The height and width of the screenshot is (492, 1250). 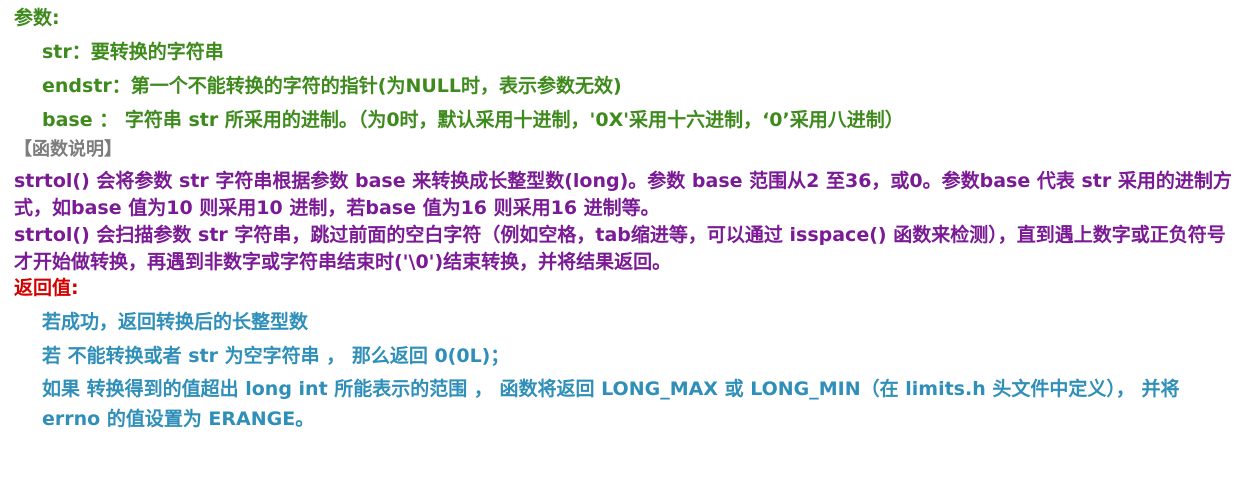 I want to click on params-heading: 参数:, so click(x=37, y=18).